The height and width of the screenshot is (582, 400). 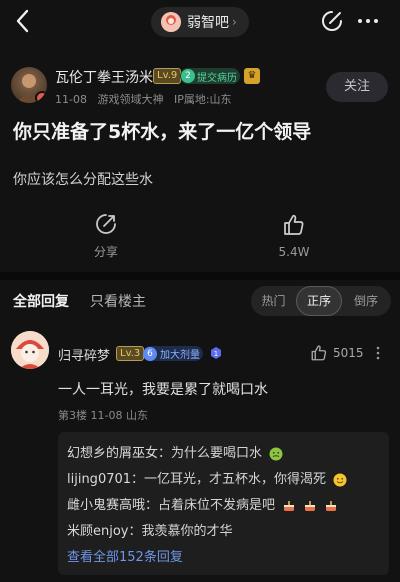 What do you see at coordinates (208, 23) in the screenshot?
I see `forum-name: 弱智吧` at bounding box center [208, 23].